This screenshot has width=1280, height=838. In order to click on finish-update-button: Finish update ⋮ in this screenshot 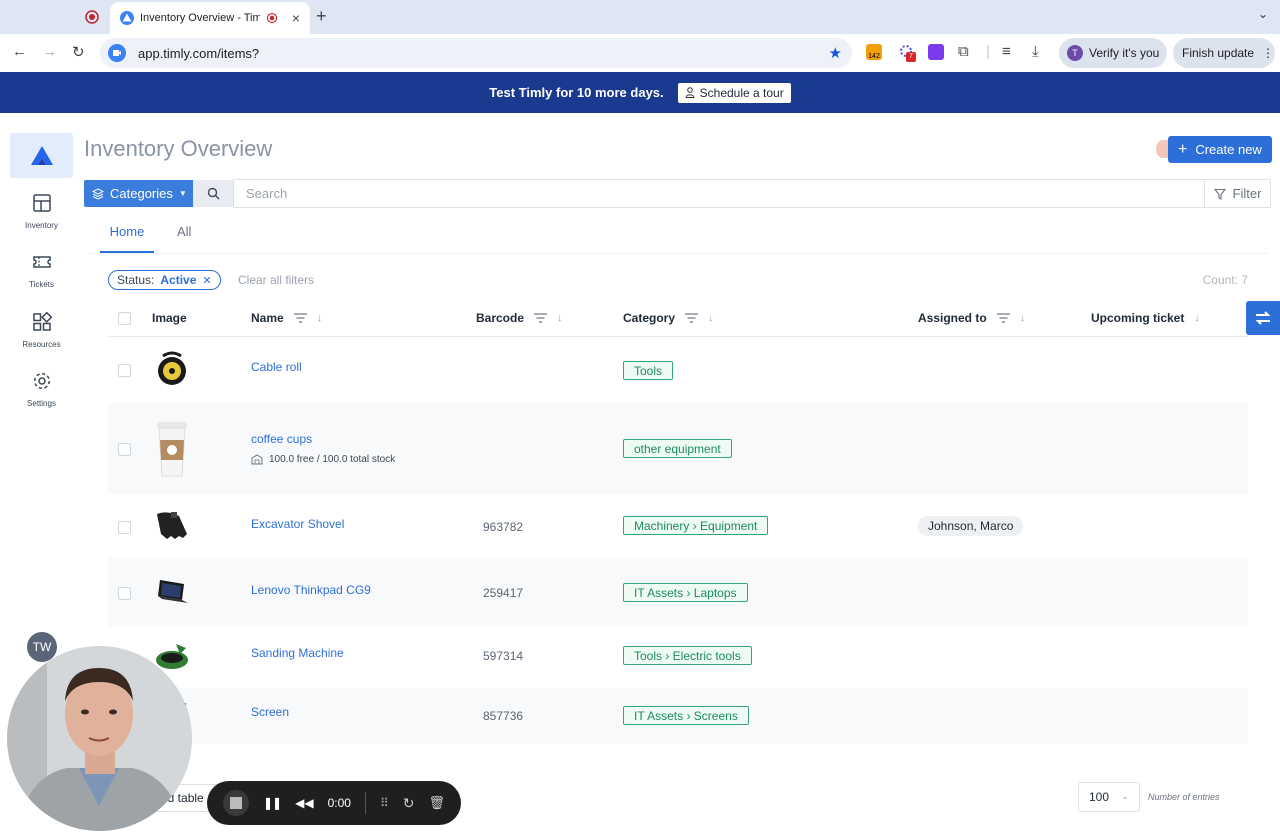, I will do `click(1224, 53)`.